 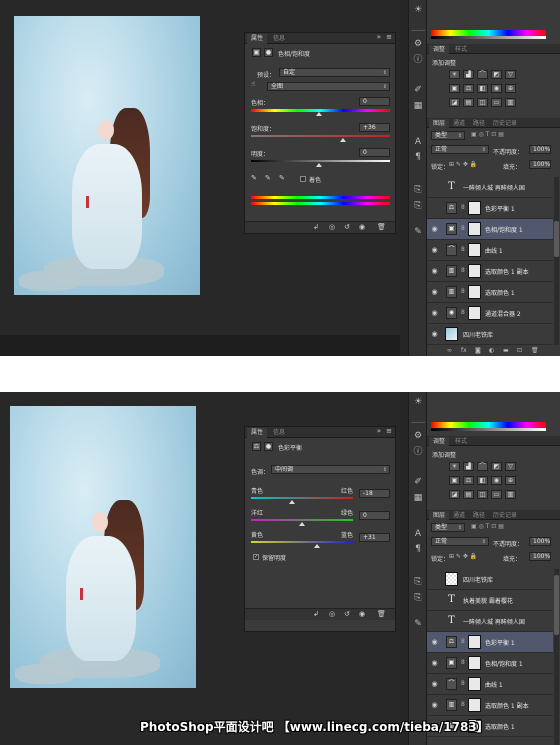 I want to click on yellow-blue-slider, so click(x=302, y=542).